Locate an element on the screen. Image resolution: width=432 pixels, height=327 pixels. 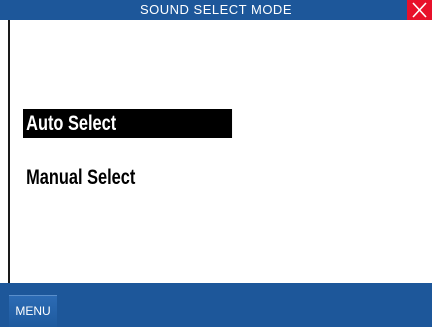
close-icon is located at coordinates (419, 10).